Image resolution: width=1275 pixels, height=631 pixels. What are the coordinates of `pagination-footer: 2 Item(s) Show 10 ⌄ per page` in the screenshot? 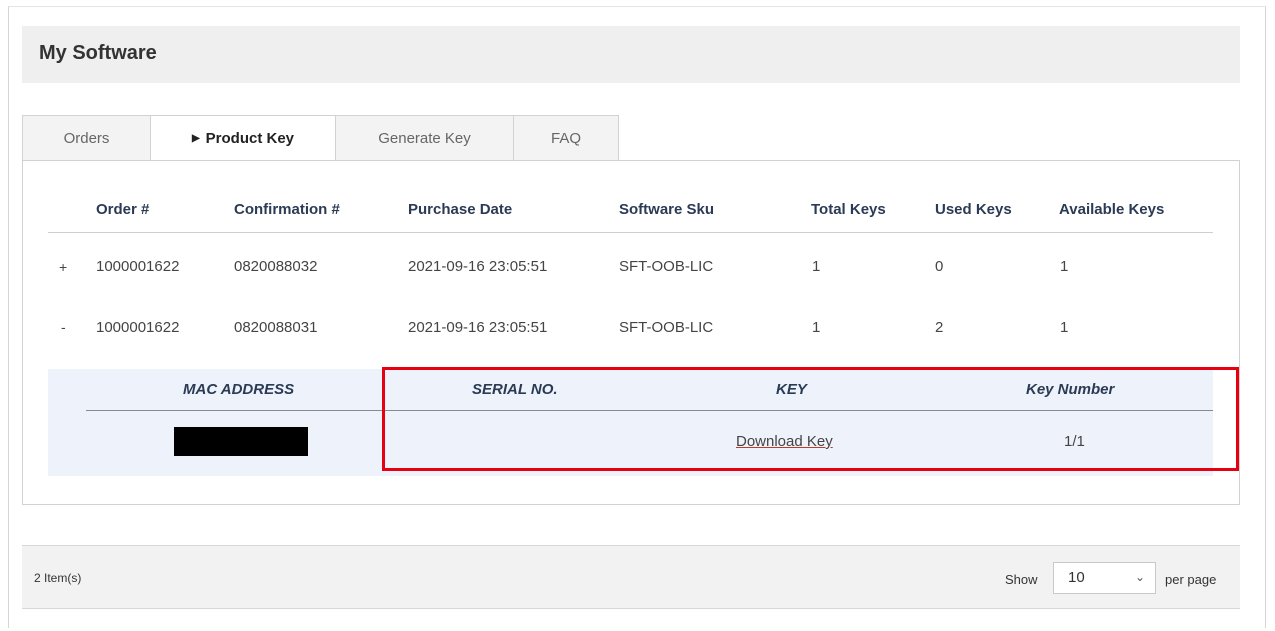 It's located at (631, 577).